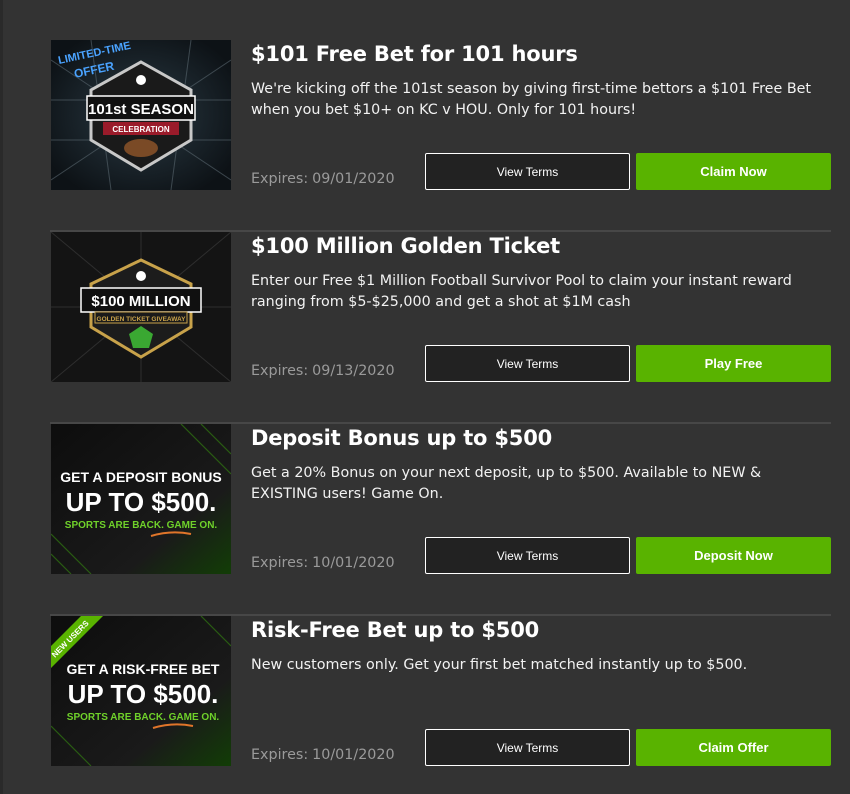 The image size is (850, 794). I want to click on golden-ticket-graphic: $100 MILLION GOLDEN TICKET GIVEAWAY, so click(141, 307).